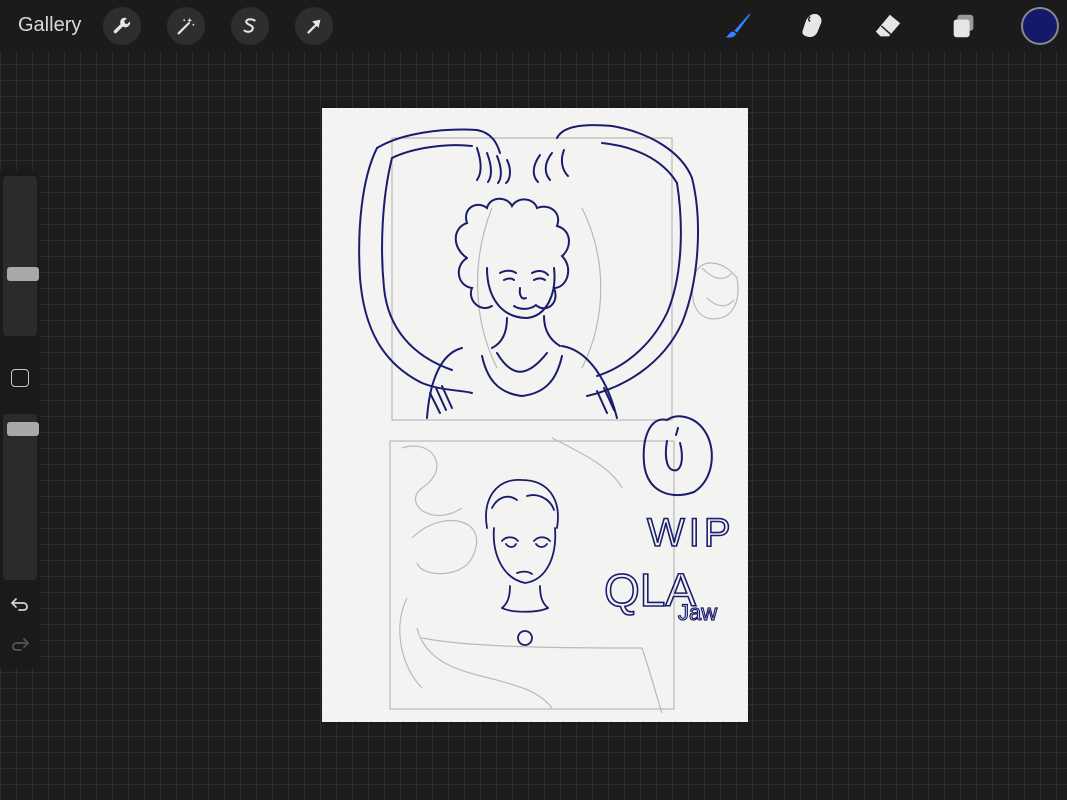 This screenshot has width=1067, height=800. I want to click on adjustments-button, so click(186, 26).